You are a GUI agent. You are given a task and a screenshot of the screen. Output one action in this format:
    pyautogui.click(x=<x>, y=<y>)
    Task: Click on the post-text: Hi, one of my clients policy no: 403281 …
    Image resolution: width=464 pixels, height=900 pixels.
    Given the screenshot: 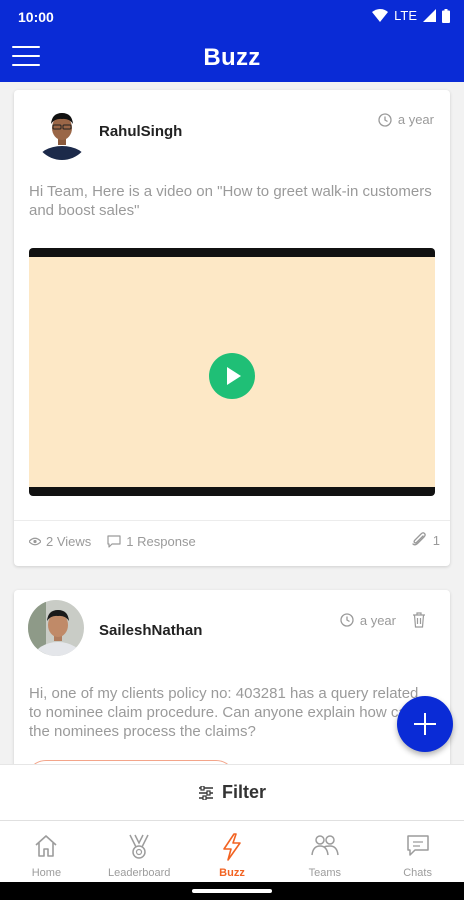 What is the action you would take?
    pyautogui.click(x=224, y=712)
    